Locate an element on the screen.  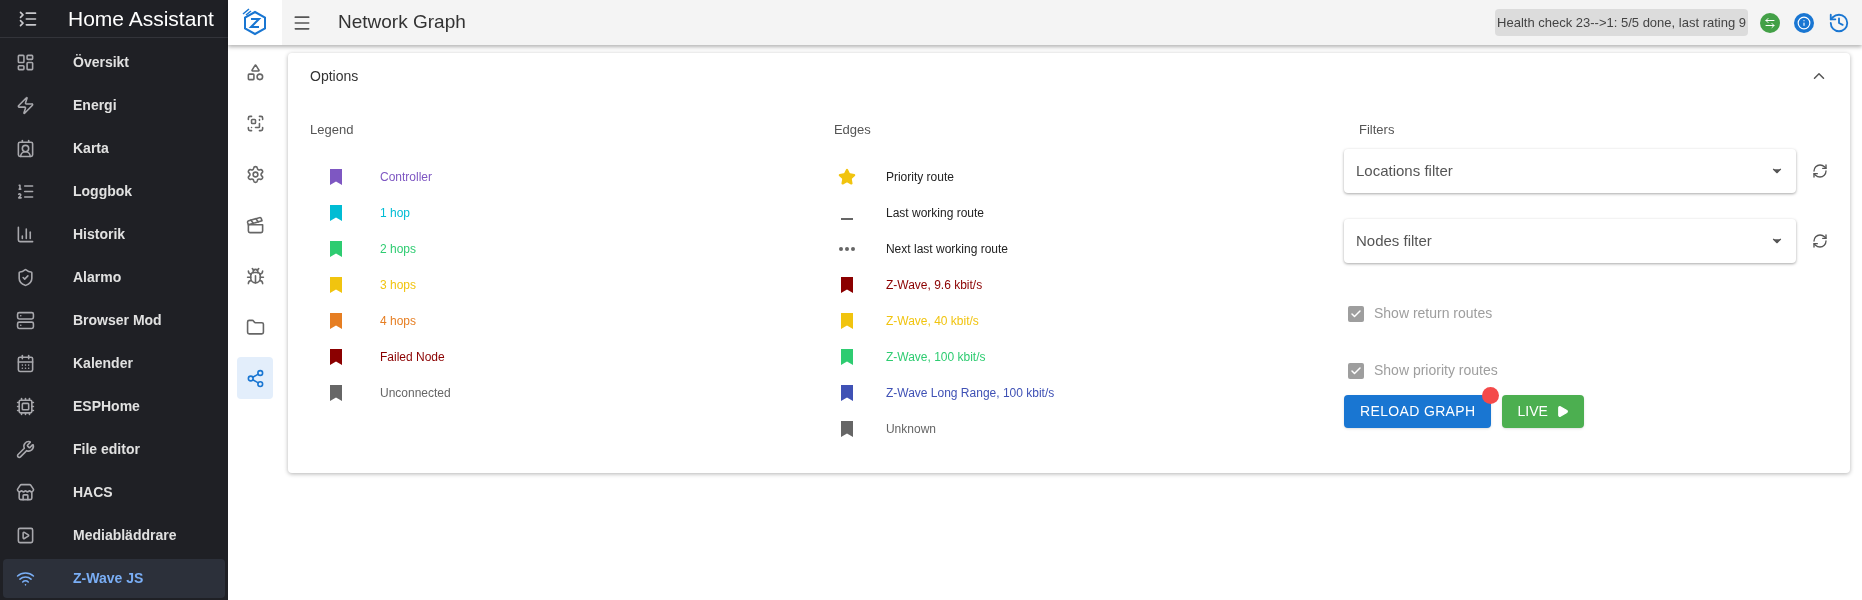
legend-heading: Legend is located at coordinates (332, 130).